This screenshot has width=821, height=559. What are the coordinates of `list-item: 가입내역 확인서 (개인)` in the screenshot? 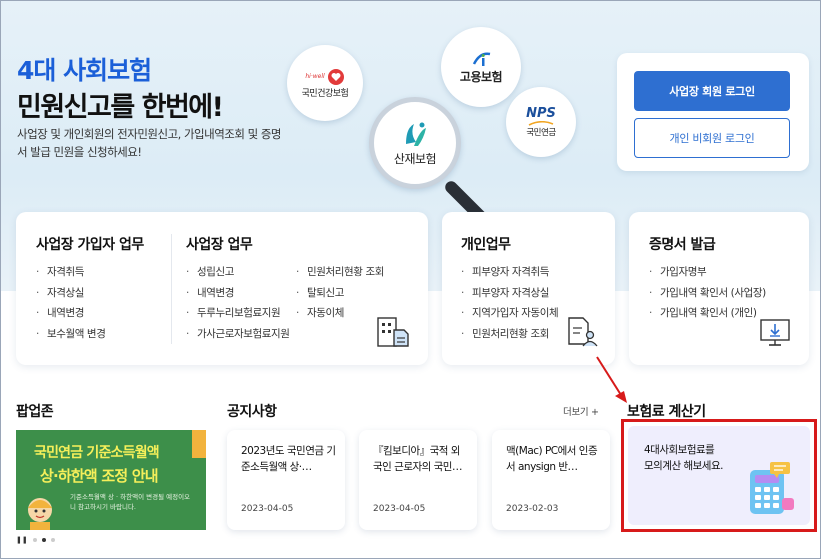 It's located at (707, 315).